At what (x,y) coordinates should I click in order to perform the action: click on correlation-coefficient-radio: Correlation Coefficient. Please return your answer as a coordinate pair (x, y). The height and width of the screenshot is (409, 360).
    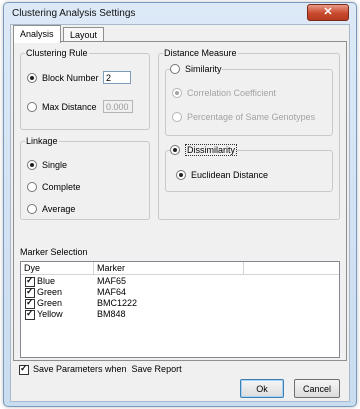
    Looking at the image, I should click on (224, 93).